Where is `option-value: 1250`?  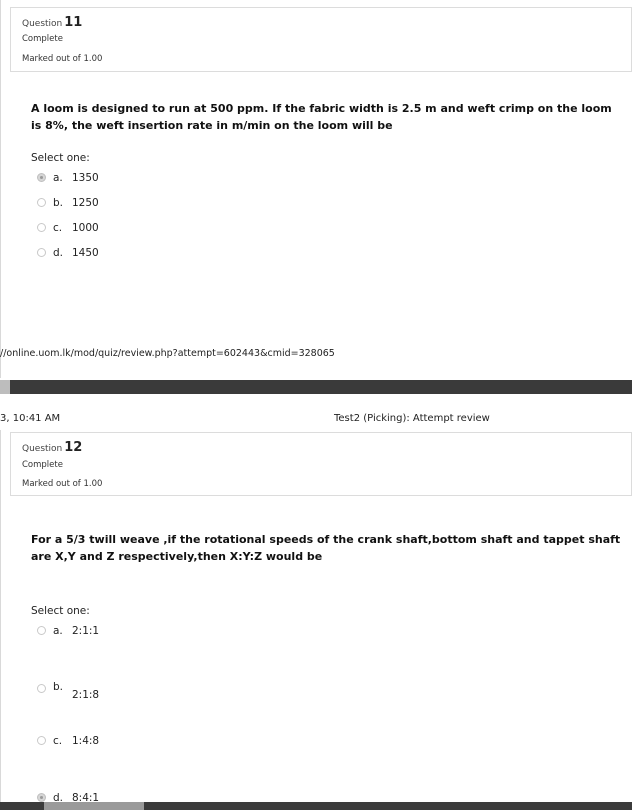
option-value: 1250 is located at coordinates (85, 203).